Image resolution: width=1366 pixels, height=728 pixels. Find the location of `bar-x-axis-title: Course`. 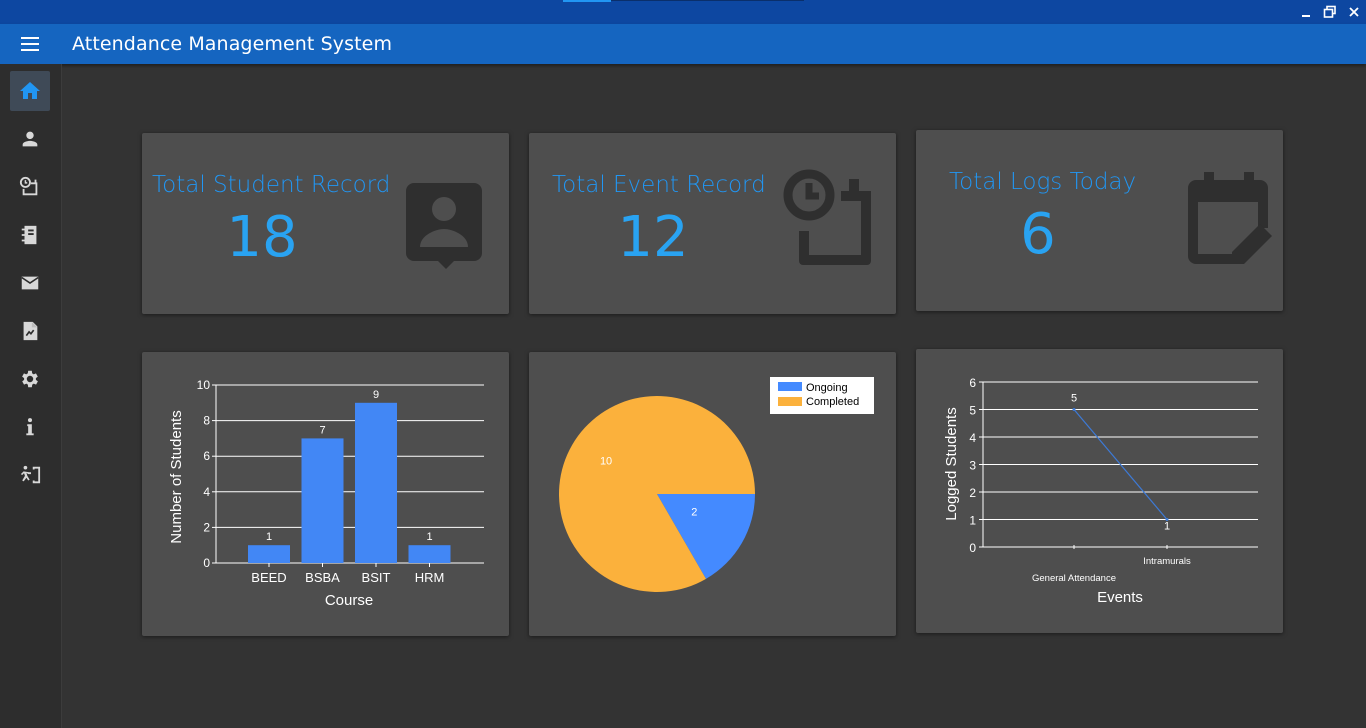

bar-x-axis-title: Course is located at coordinates (349, 600).